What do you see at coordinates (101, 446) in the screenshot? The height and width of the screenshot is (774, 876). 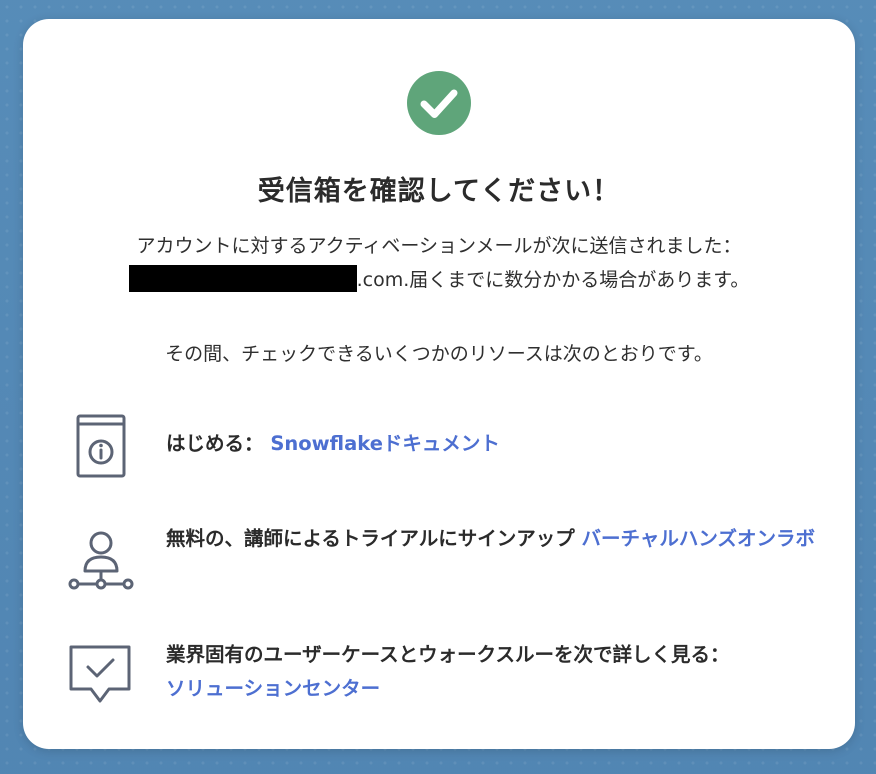 I see `info-book-icon` at bounding box center [101, 446].